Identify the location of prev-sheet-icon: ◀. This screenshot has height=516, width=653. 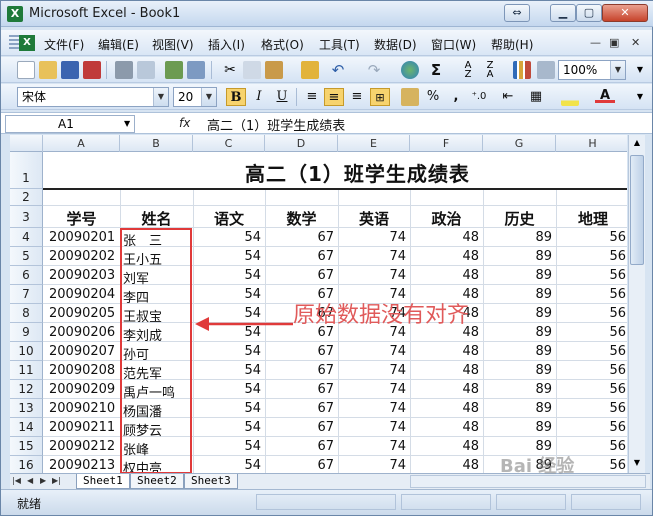
(30, 480).